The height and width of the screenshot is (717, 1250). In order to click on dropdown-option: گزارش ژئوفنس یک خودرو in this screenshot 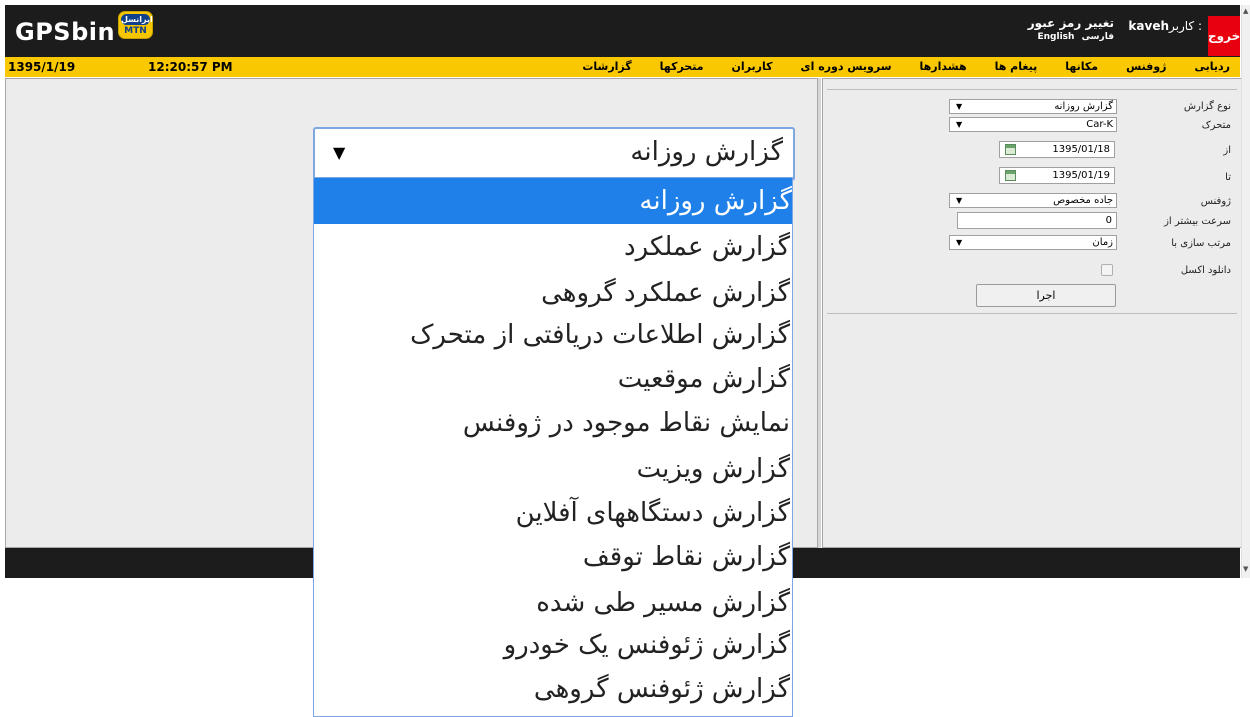, I will do `click(552, 645)`.